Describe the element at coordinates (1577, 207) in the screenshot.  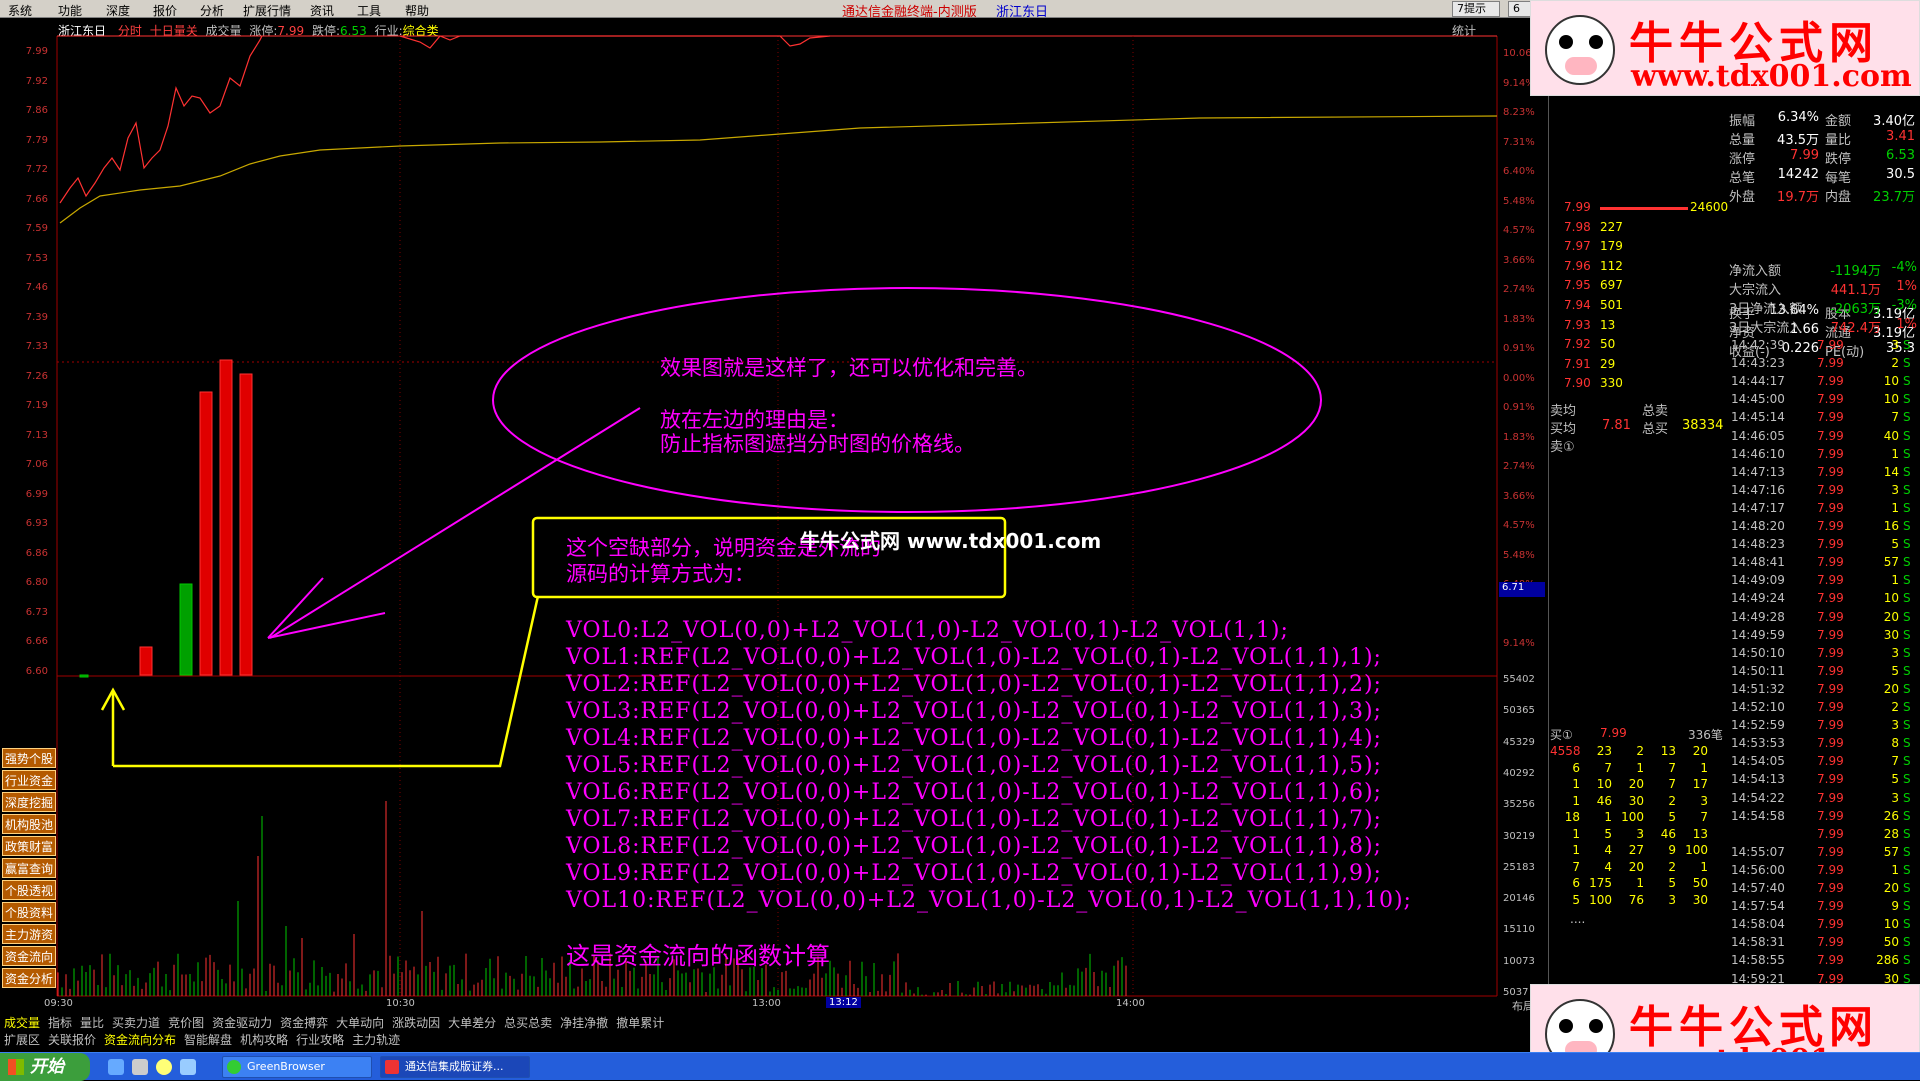
I see `book-price: 7.99` at that location.